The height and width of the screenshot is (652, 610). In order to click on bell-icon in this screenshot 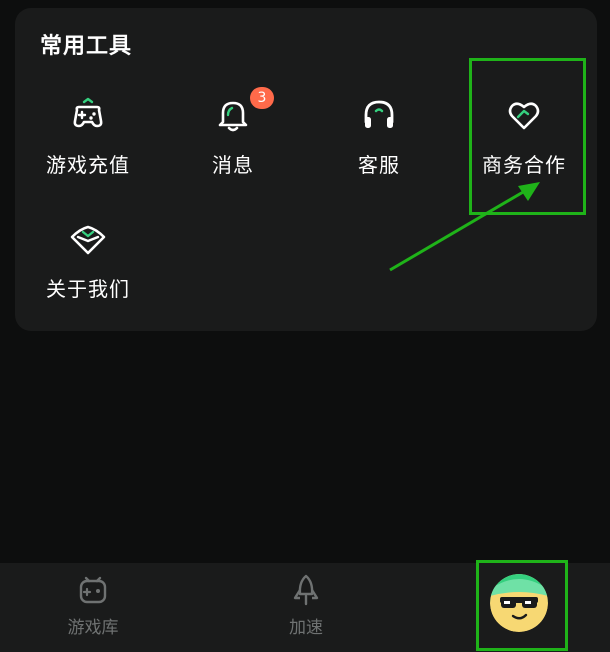, I will do `click(233, 116)`.